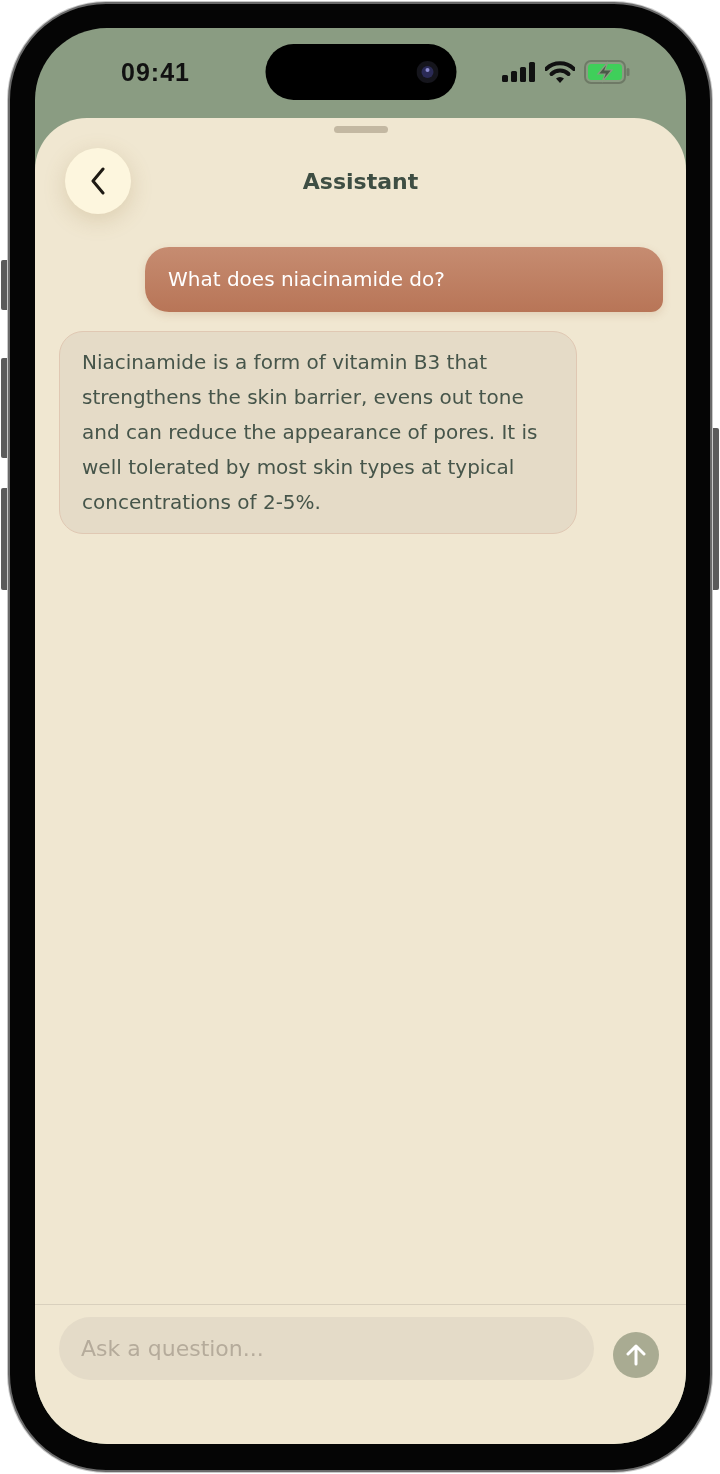 This screenshot has height=1474, width=720. I want to click on signal-icon, so click(519, 72).